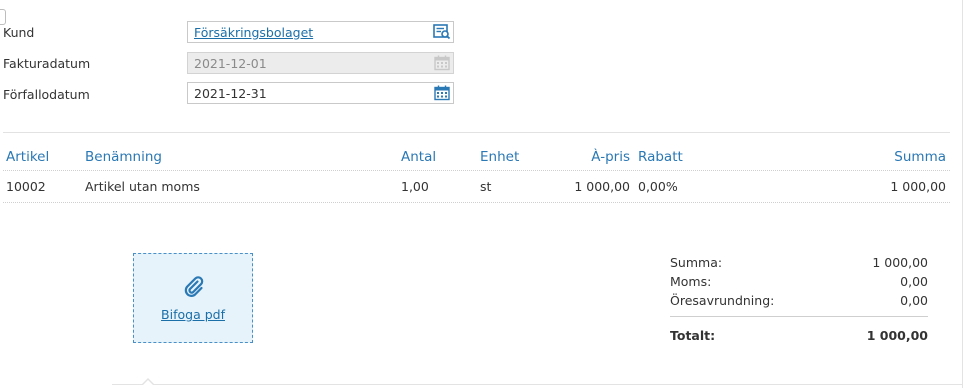  I want to click on rounding-label: Öresavrundning:, so click(722, 300).